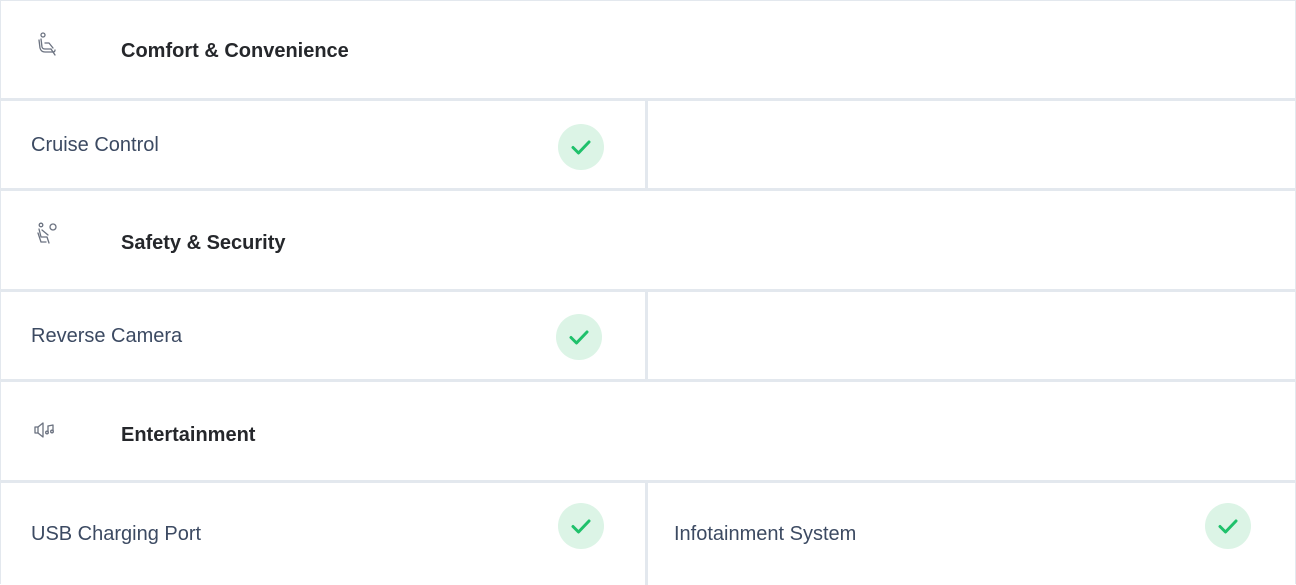  What do you see at coordinates (324, 144) in the screenshot?
I see `feature-cell: Cruise Control` at bounding box center [324, 144].